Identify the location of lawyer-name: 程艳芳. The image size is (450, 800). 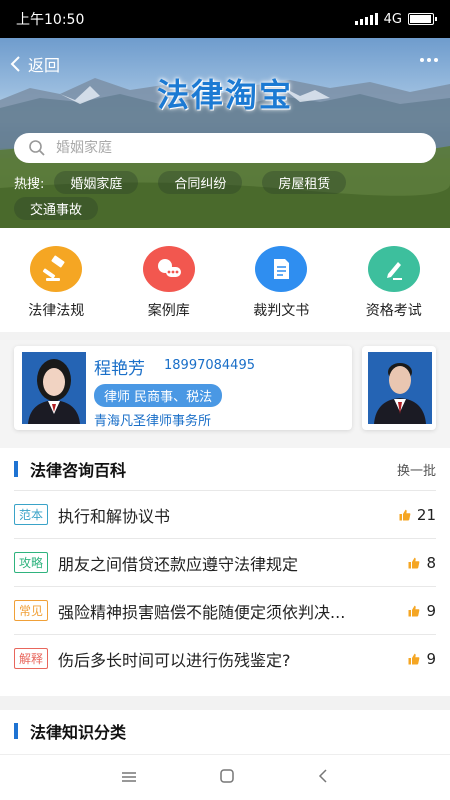
(119, 369).